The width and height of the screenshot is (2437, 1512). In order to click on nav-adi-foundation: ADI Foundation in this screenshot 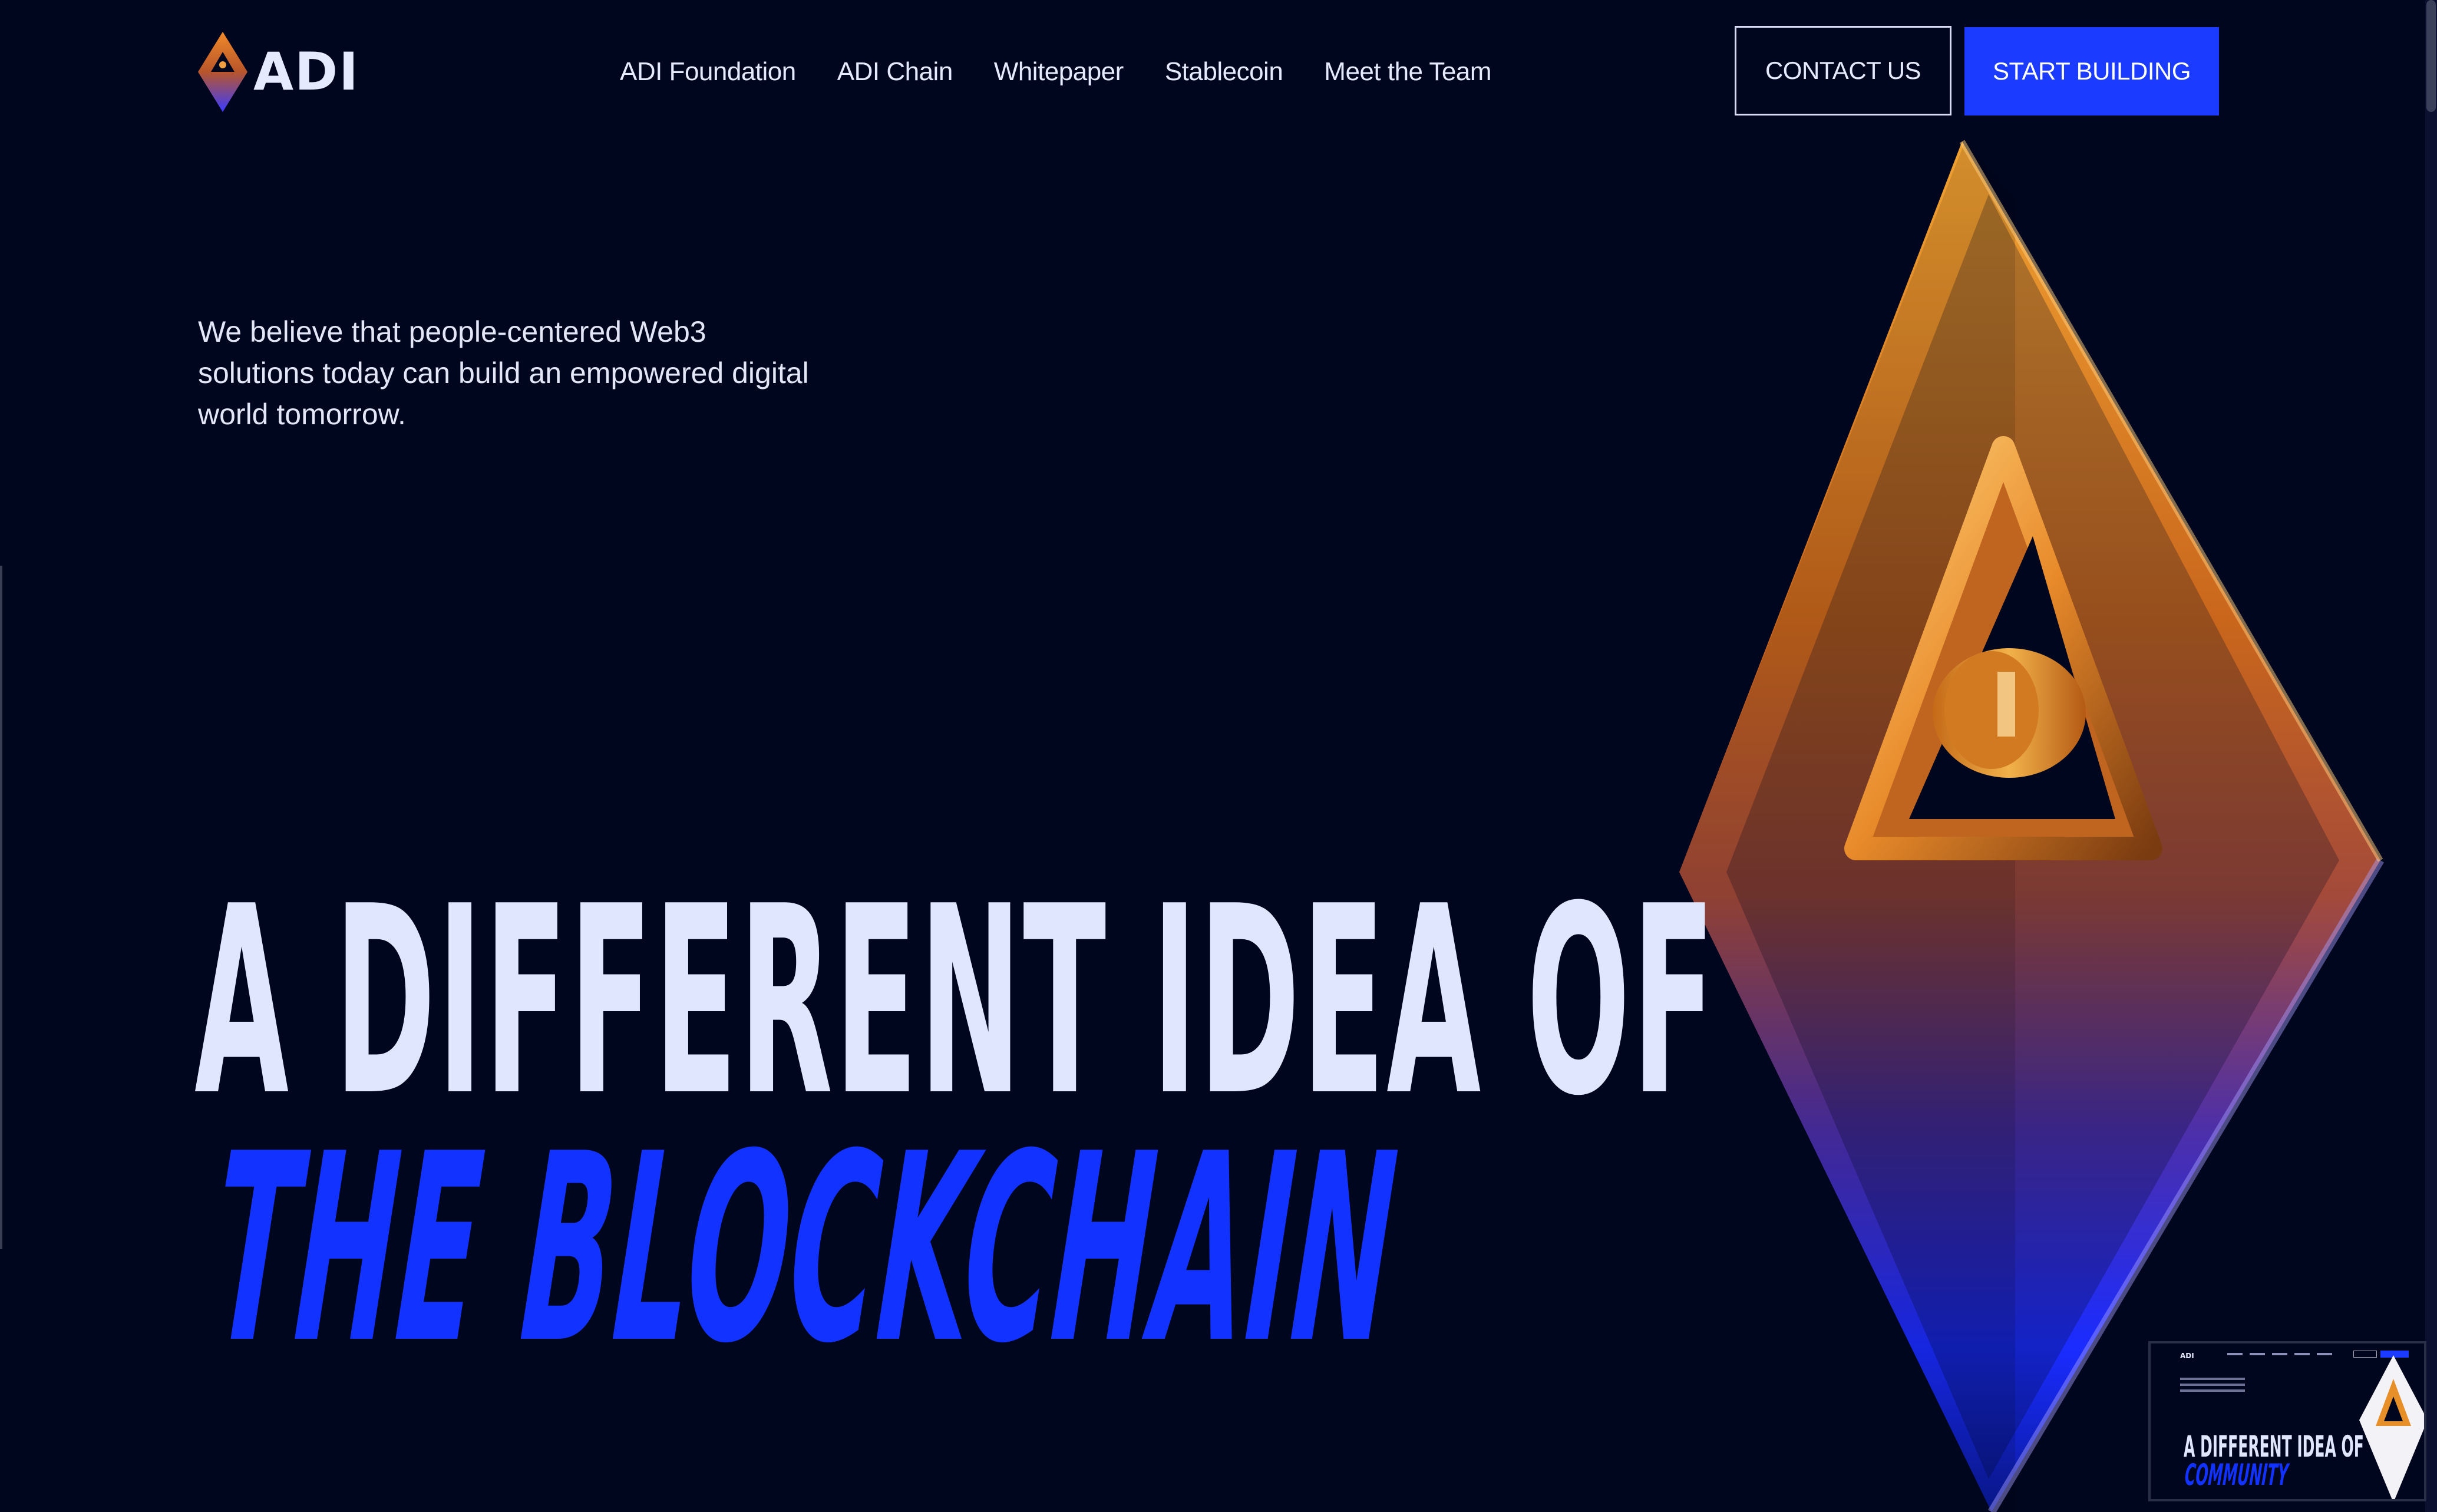, I will do `click(708, 72)`.